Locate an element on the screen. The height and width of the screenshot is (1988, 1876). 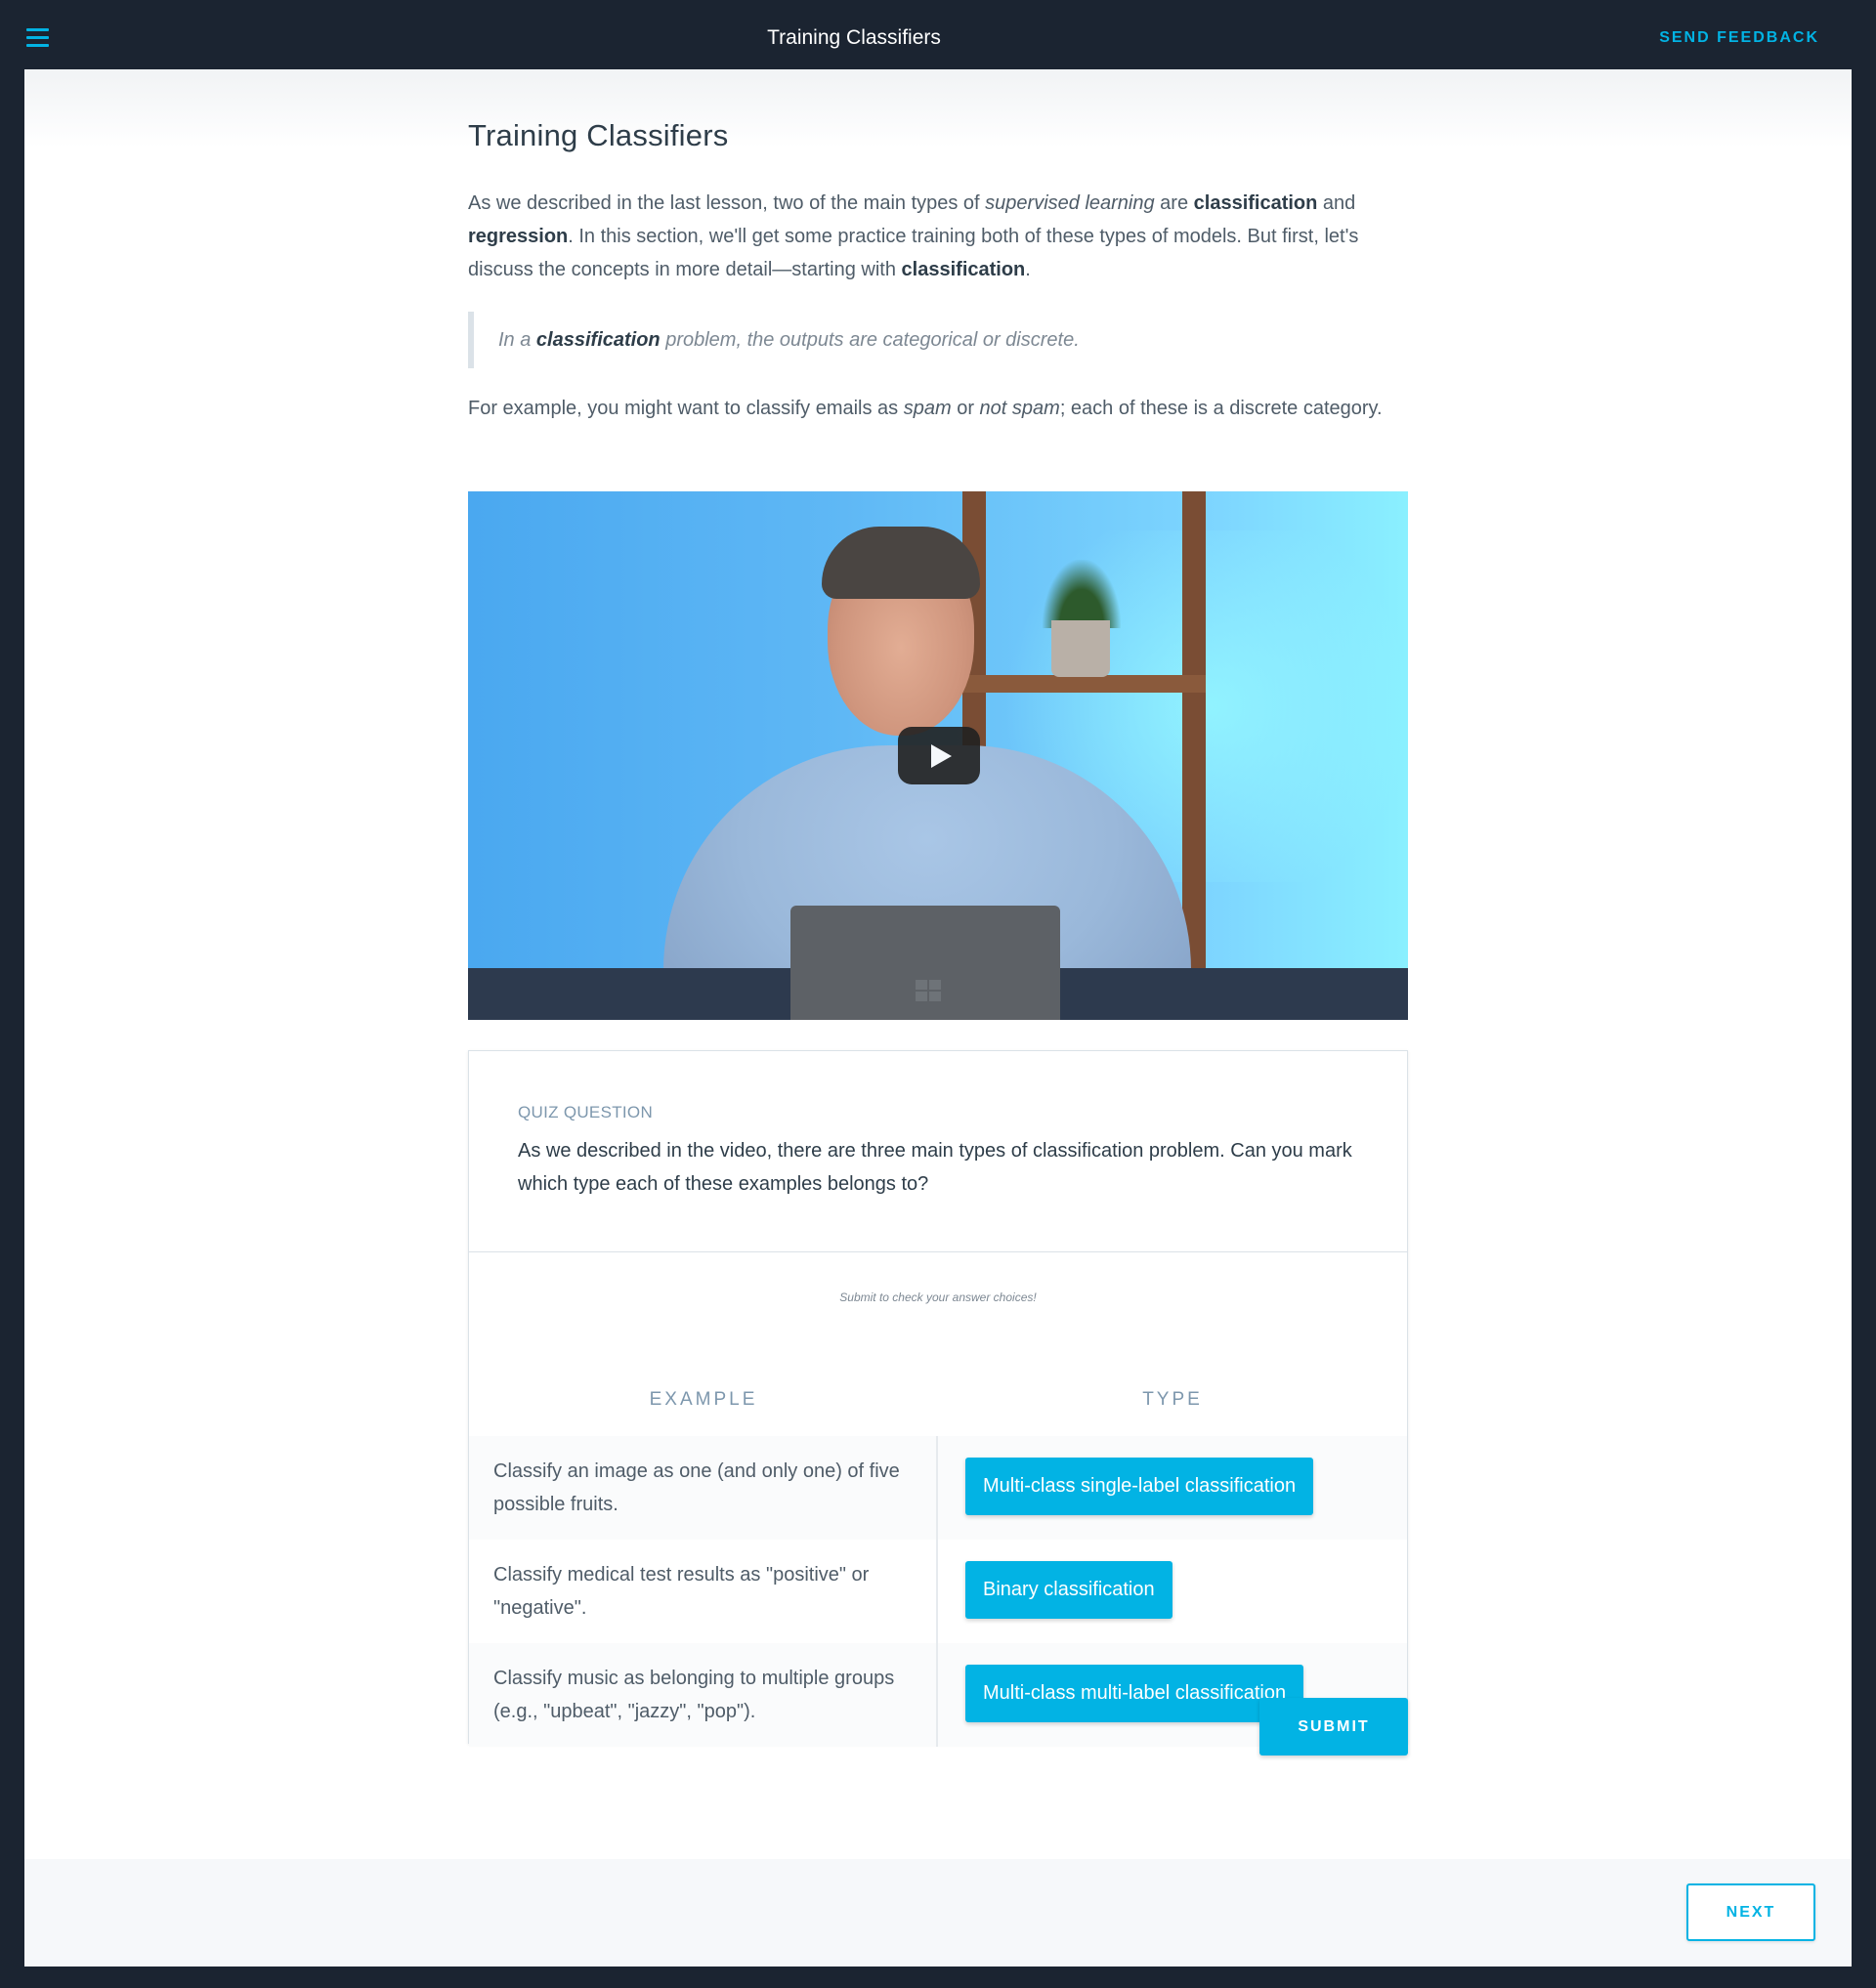
column-header-type: TYPE is located at coordinates (1172, 1399).